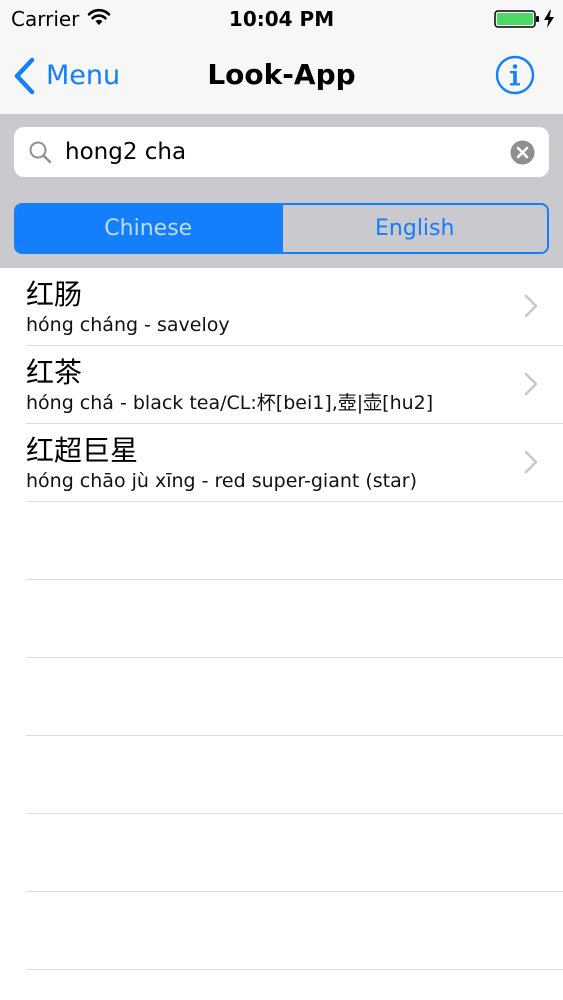 Image resolution: width=563 pixels, height=1000 pixels. I want to click on search-input, so click(280, 152).